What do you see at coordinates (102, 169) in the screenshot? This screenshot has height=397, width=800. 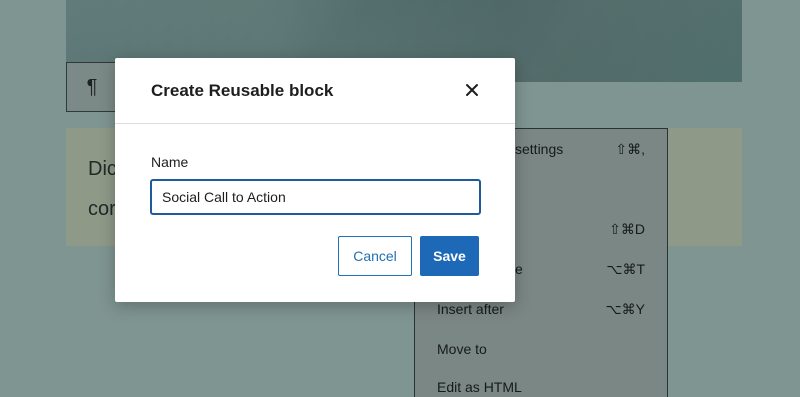 I see `paragraph-text-line-1: Dic` at bounding box center [102, 169].